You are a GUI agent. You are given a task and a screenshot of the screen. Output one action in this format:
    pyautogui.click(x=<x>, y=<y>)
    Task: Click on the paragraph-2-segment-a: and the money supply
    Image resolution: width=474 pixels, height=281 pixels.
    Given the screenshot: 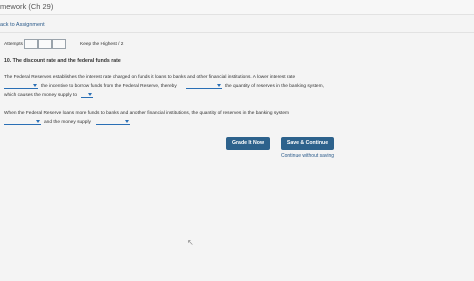 What is the action you would take?
    pyautogui.click(x=67, y=122)
    